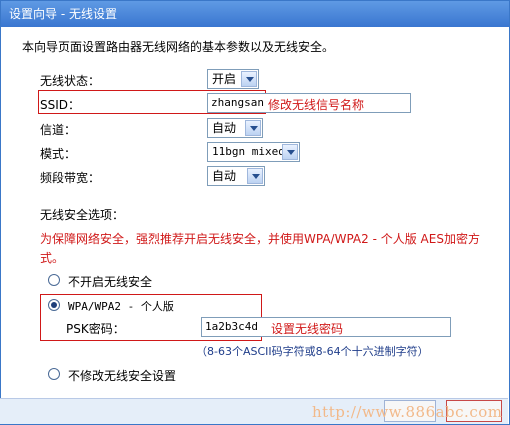  I want to click on bandwidth-label: 频段带宽：, so click(70, 178).